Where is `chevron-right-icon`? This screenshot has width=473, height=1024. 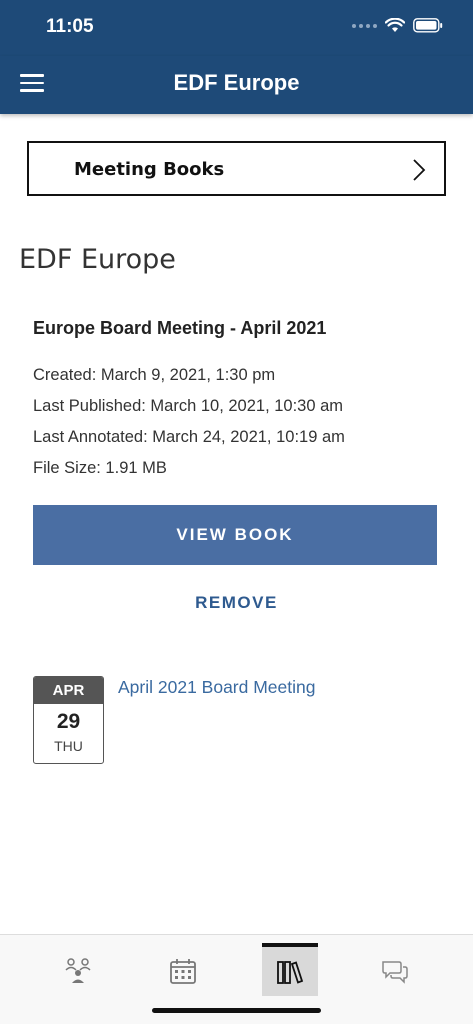 chevron-right-icon is located at coordinates (419, 170).